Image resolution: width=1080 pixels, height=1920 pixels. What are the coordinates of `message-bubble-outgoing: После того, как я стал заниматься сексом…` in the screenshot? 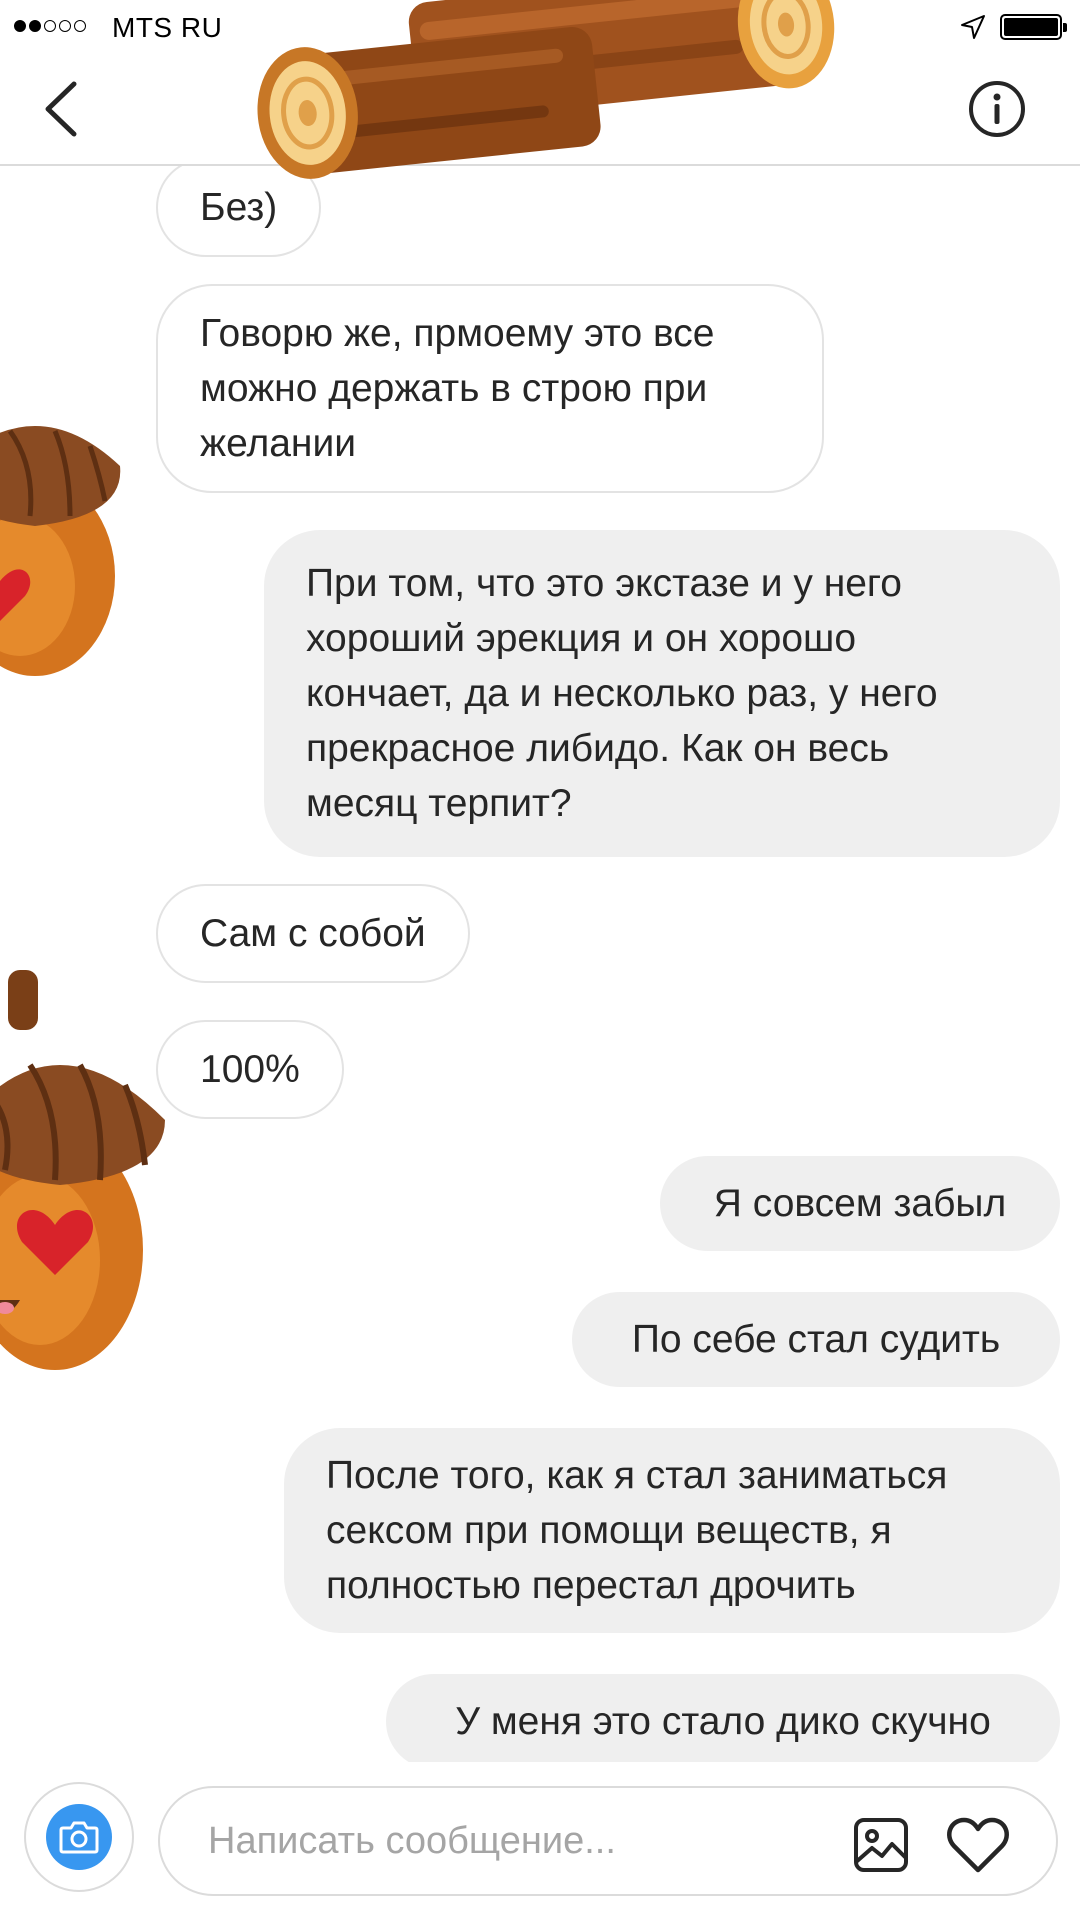 It's located at (672, 1530).